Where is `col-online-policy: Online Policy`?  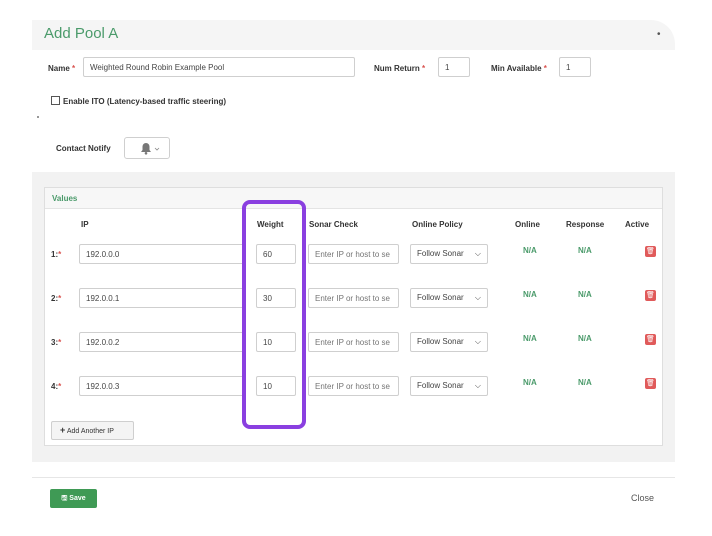
col-online-policy: Online Policy is located at coordinates (437, 224).